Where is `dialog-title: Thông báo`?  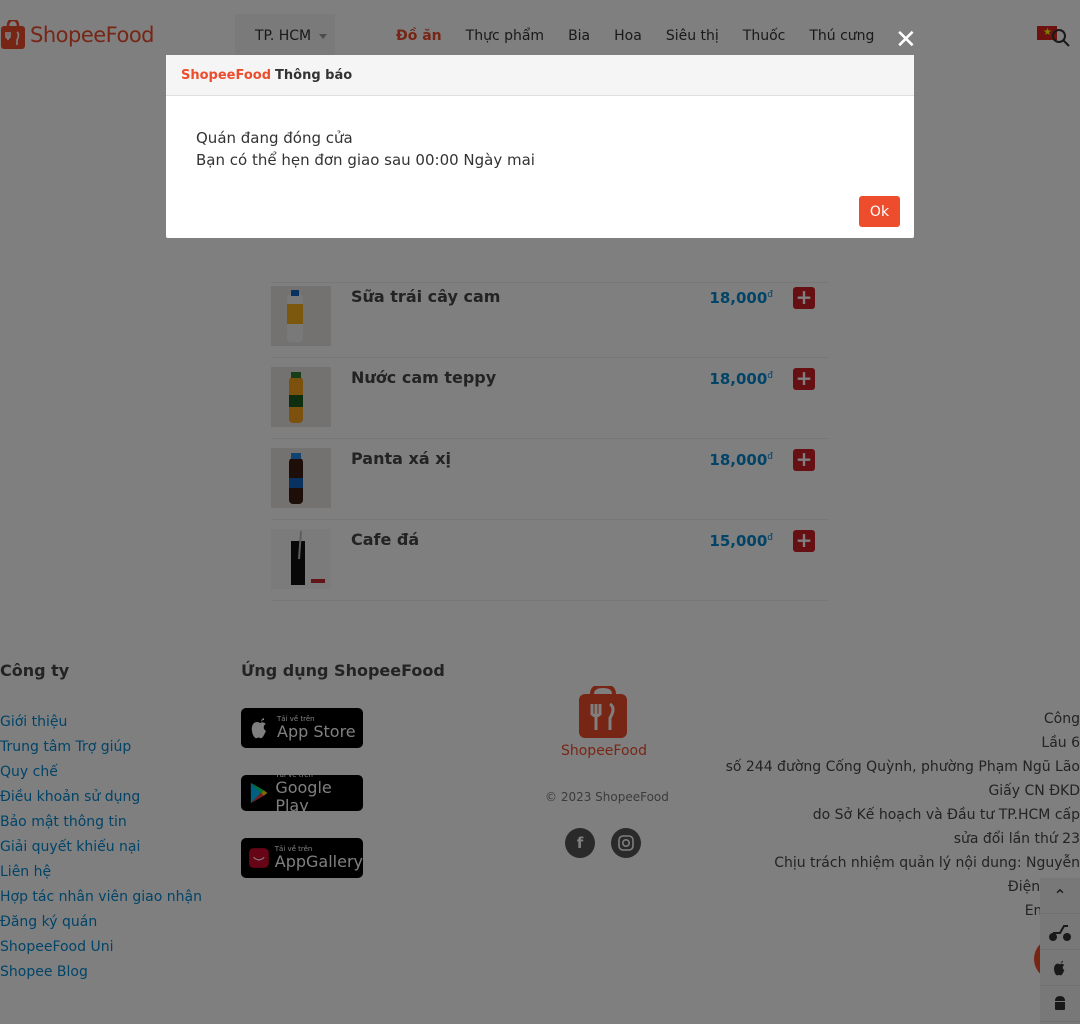
dialog-title: Thông báo is located at coordinates (314, 75).